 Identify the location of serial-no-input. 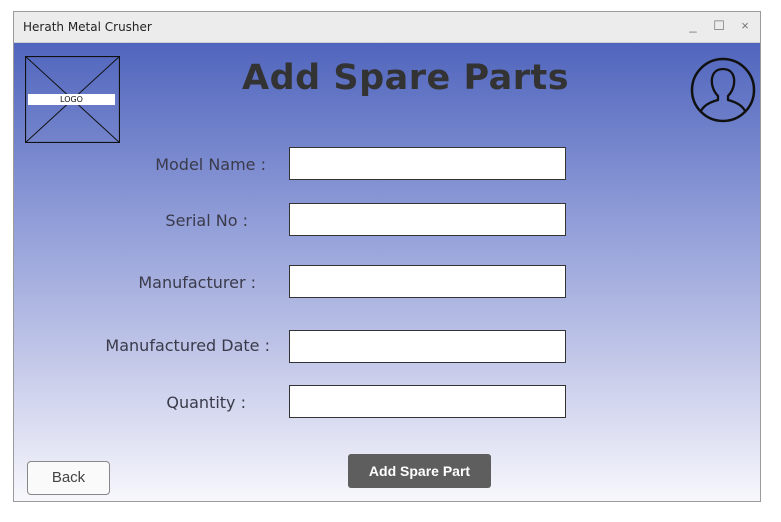
(427, 219).